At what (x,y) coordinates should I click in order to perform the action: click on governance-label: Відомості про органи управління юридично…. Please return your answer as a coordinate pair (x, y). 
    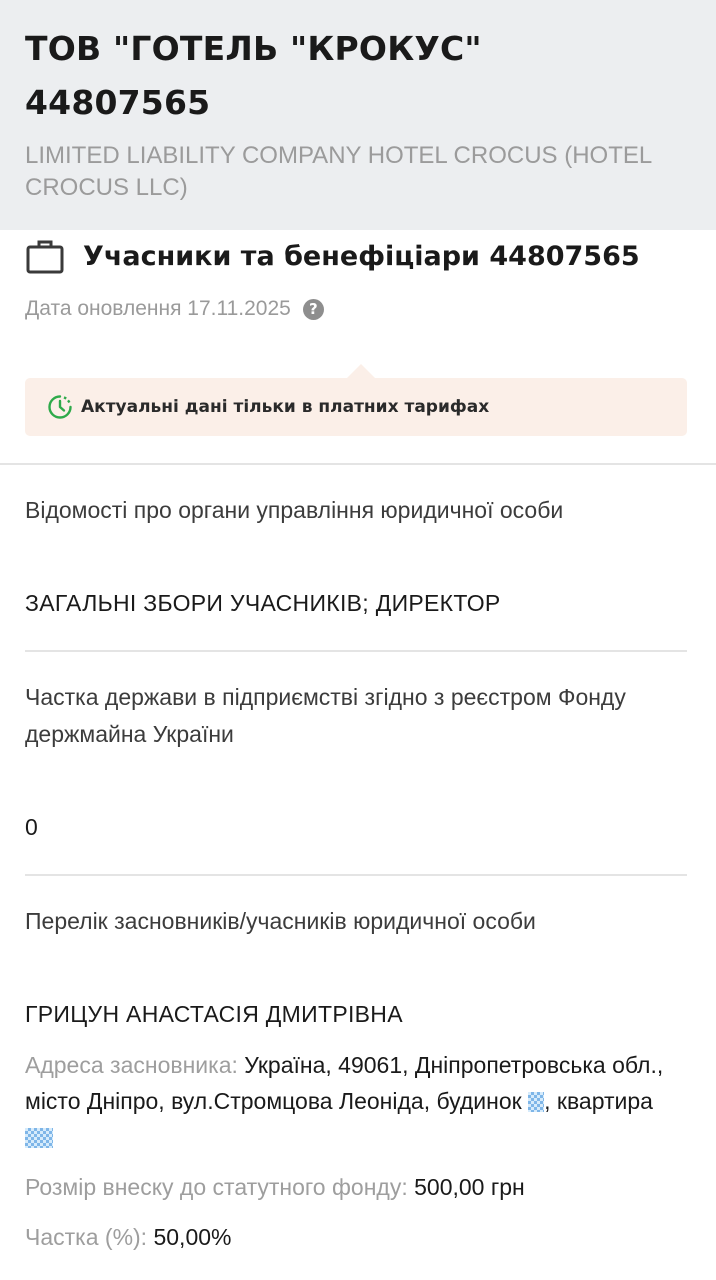
    Looking at the image, I should click on (294, 510).